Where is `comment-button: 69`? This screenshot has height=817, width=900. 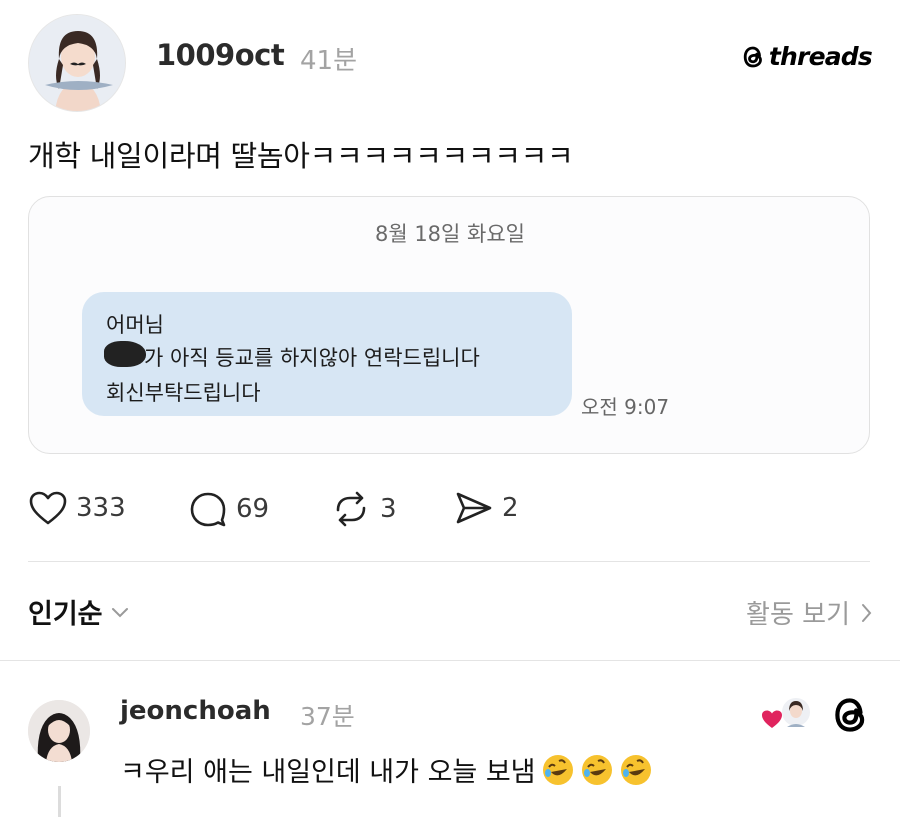
comment-button: 69 is located at coordinates (228, 509).